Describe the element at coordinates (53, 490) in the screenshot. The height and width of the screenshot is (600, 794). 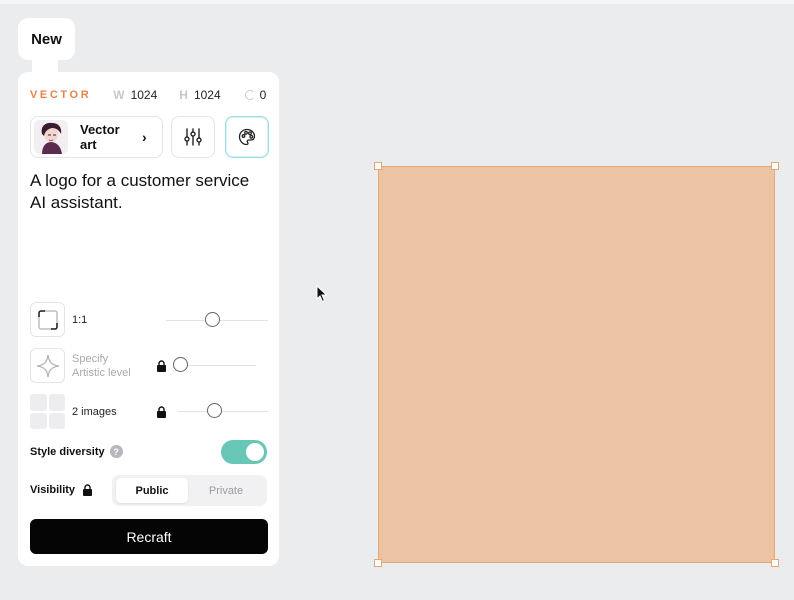
I see `visibility-label: Visibility` at that location.